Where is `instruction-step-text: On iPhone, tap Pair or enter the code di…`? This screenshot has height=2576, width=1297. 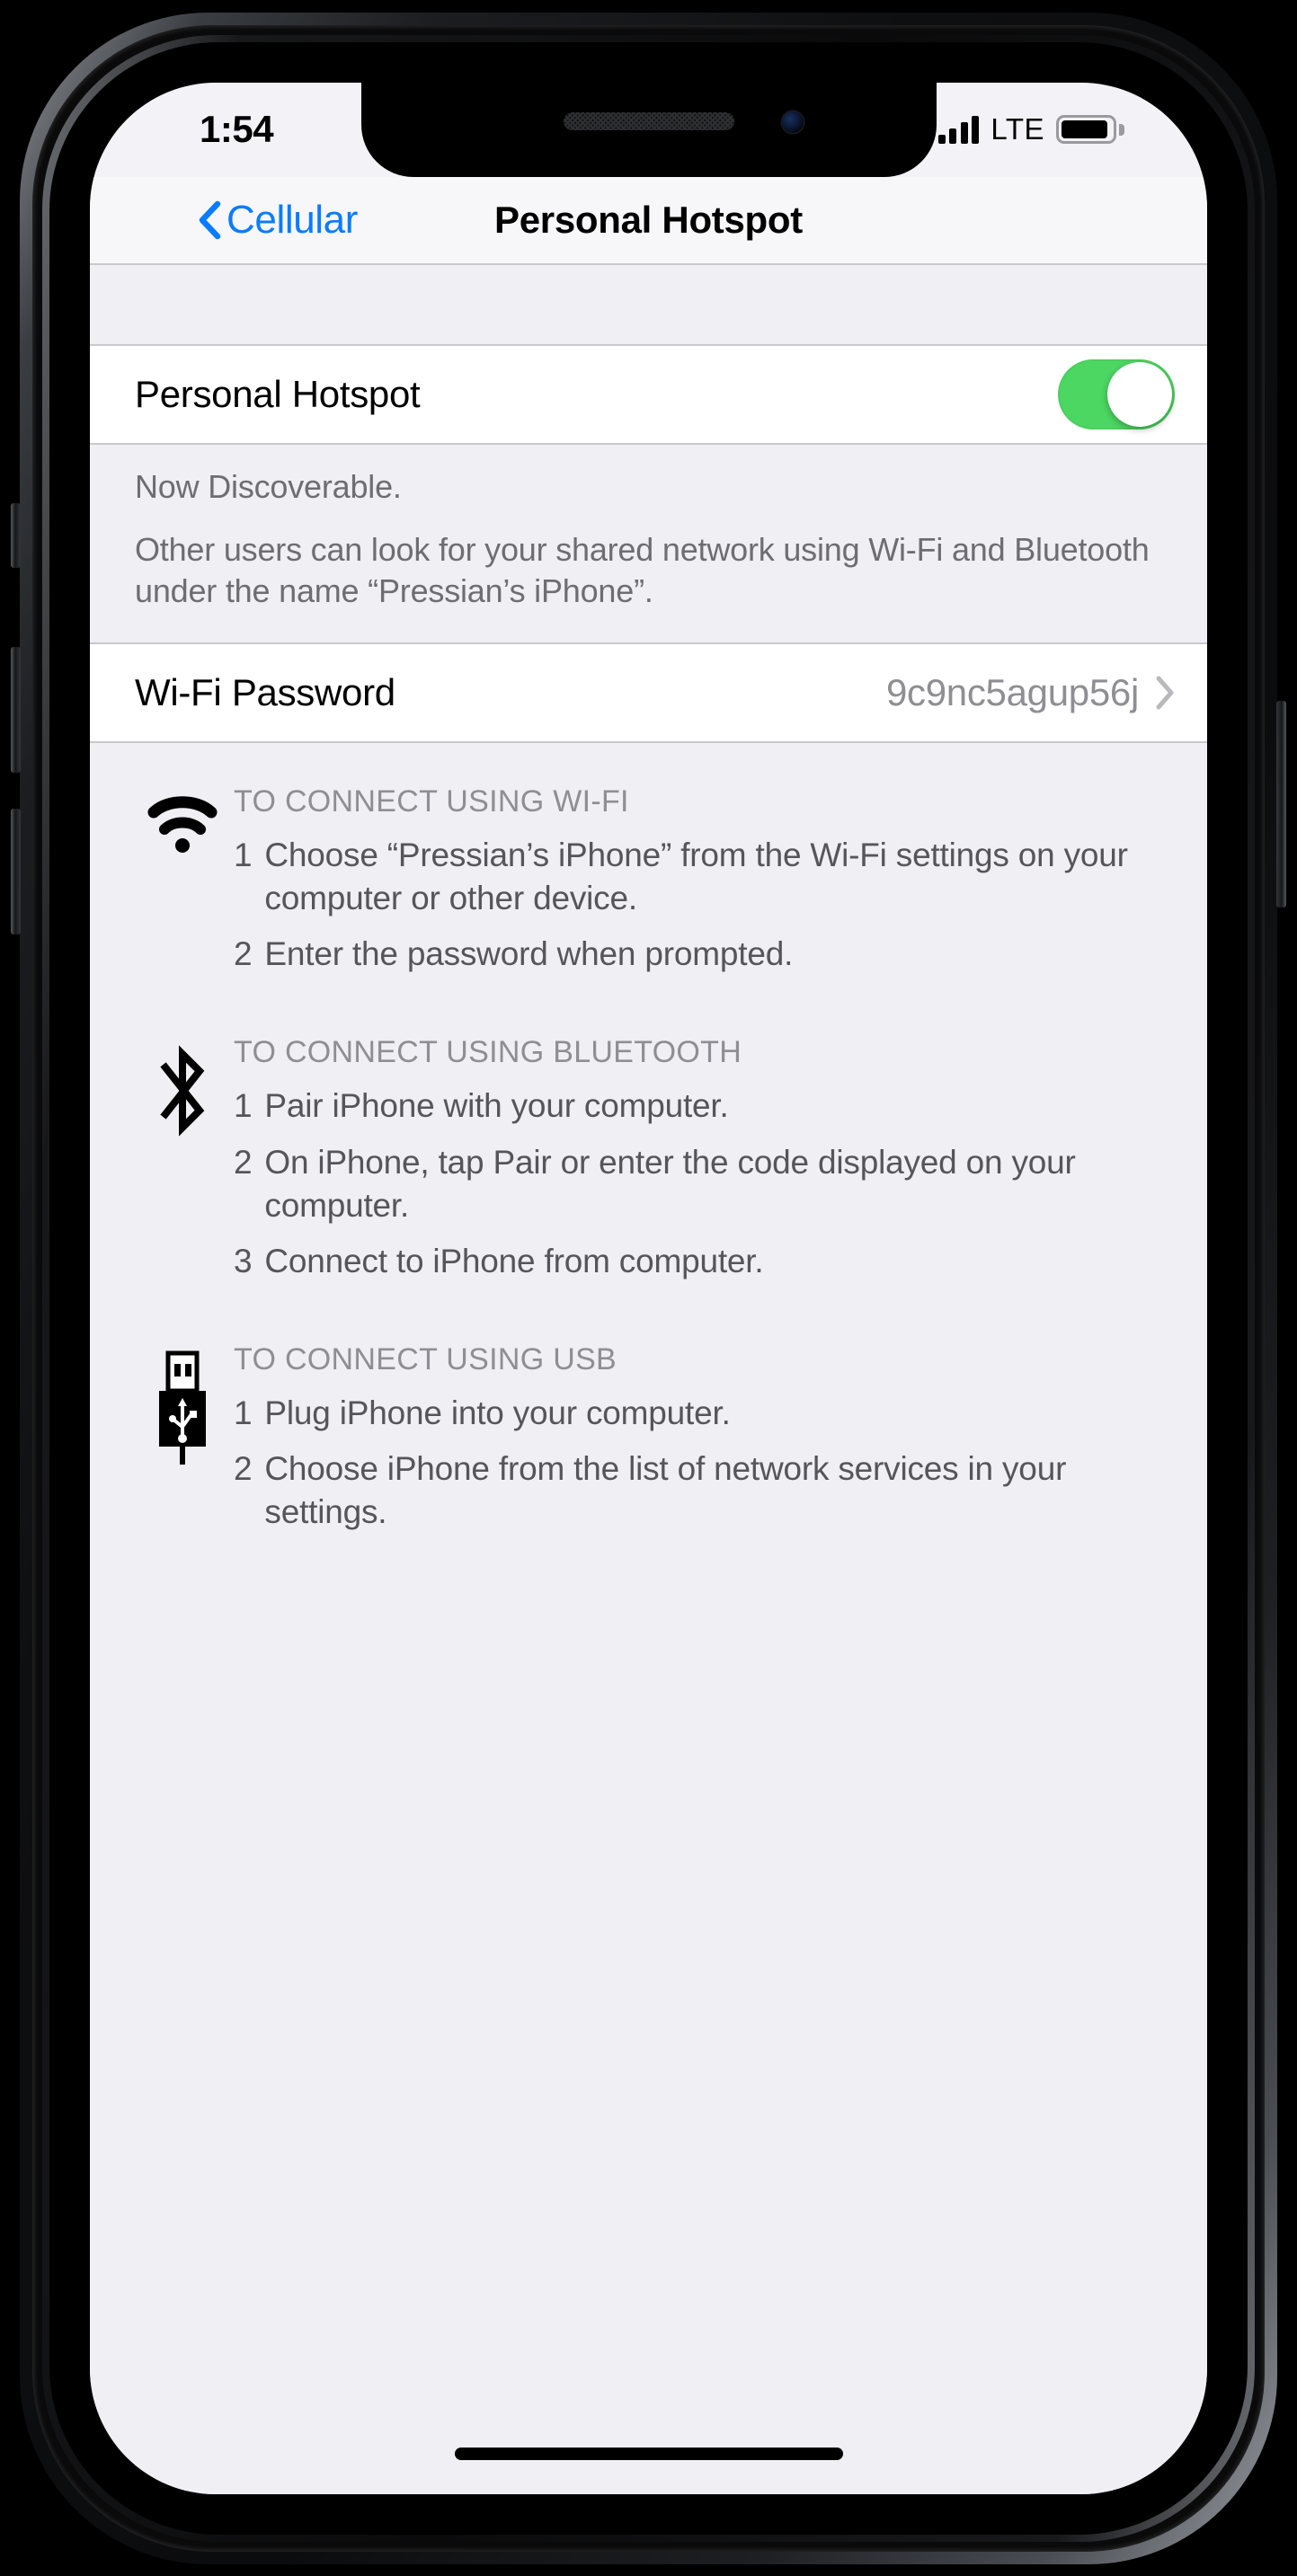 instruction-step-text: On iPhone, tap Pair or enter the code di… is located at coordinates (670, 1183).